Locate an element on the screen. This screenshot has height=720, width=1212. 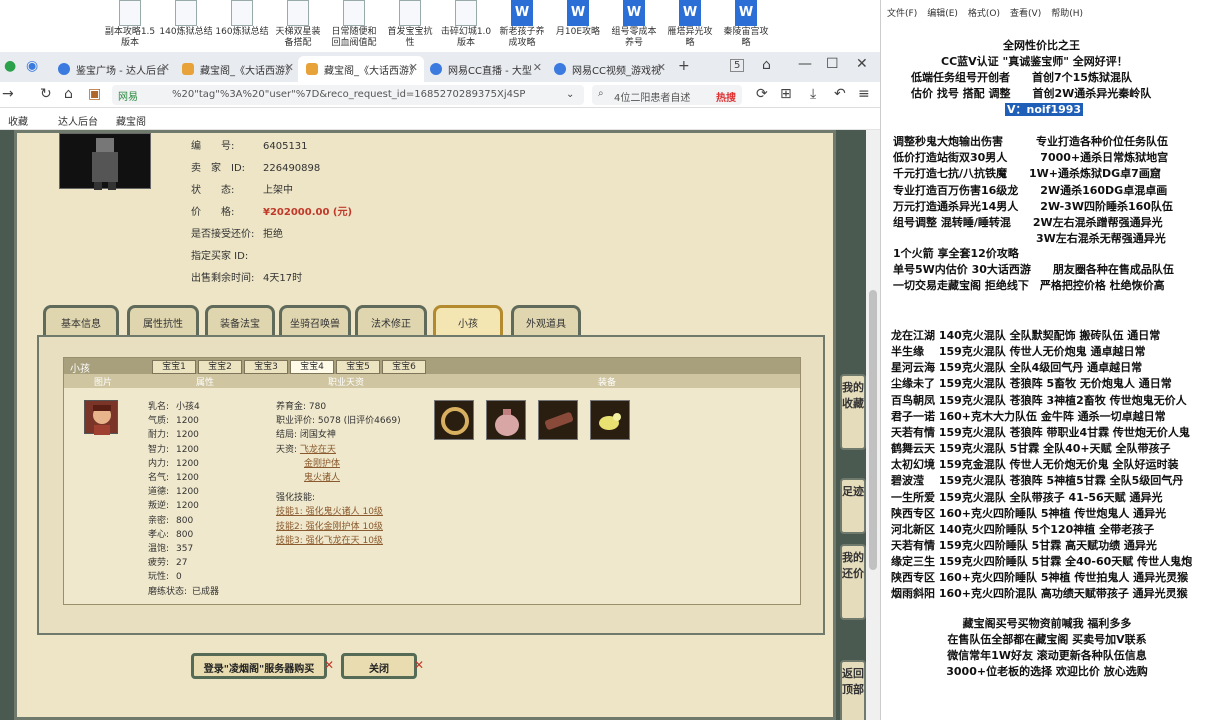
buy-close-icon: ✕ is located at coordinates (328, 665).